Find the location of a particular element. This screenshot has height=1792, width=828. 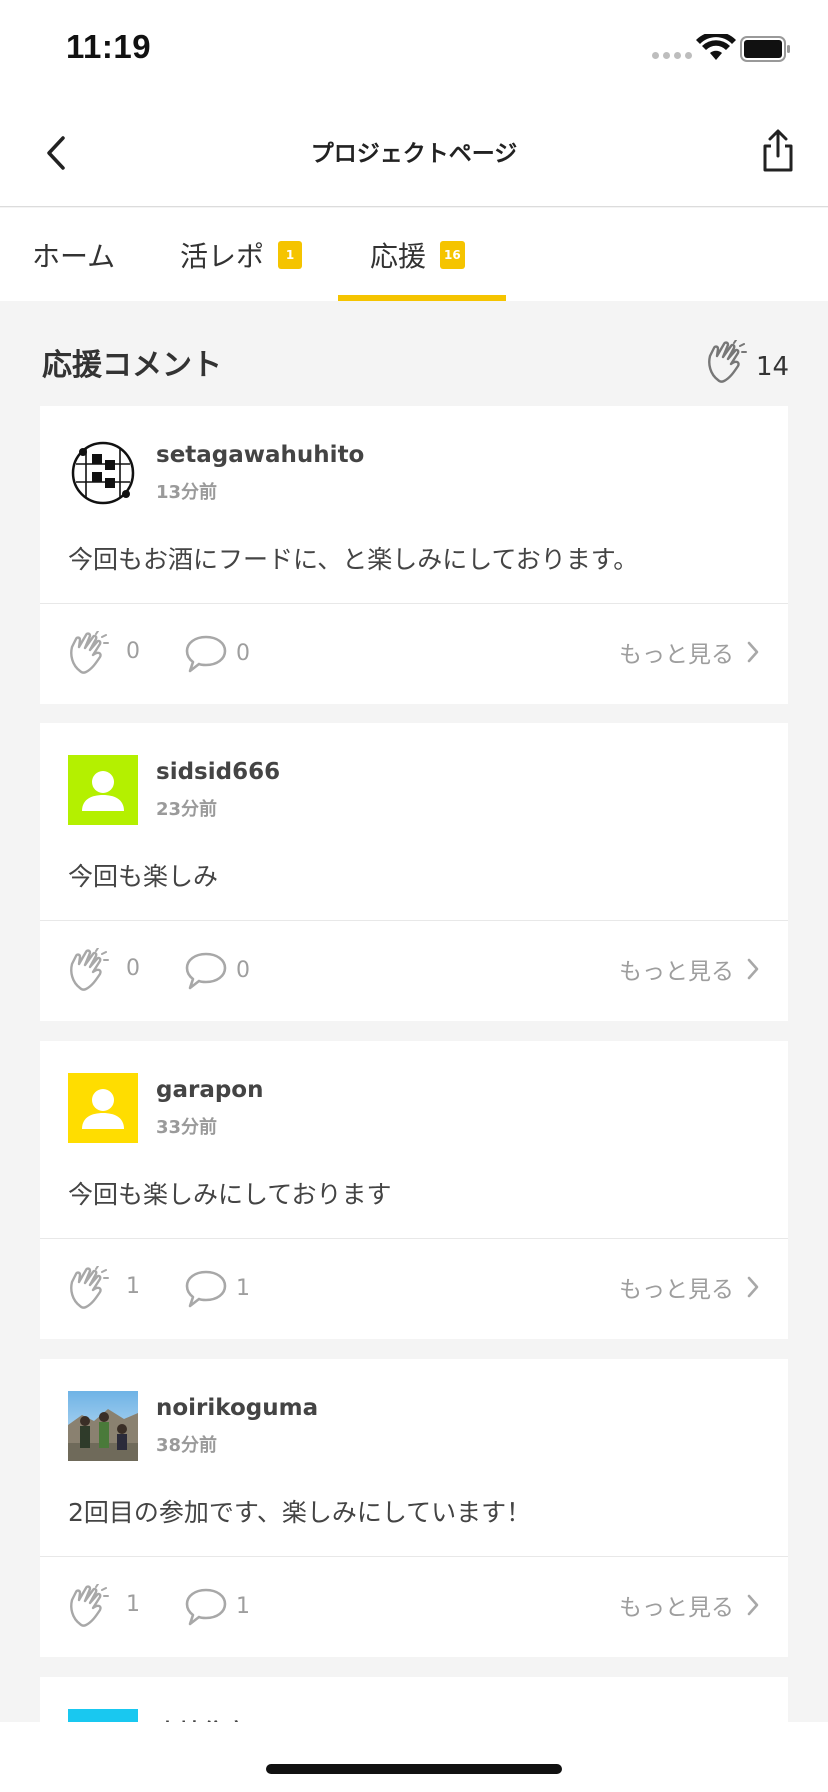

cheer-total: 14 is located at coordinates (746, 363).